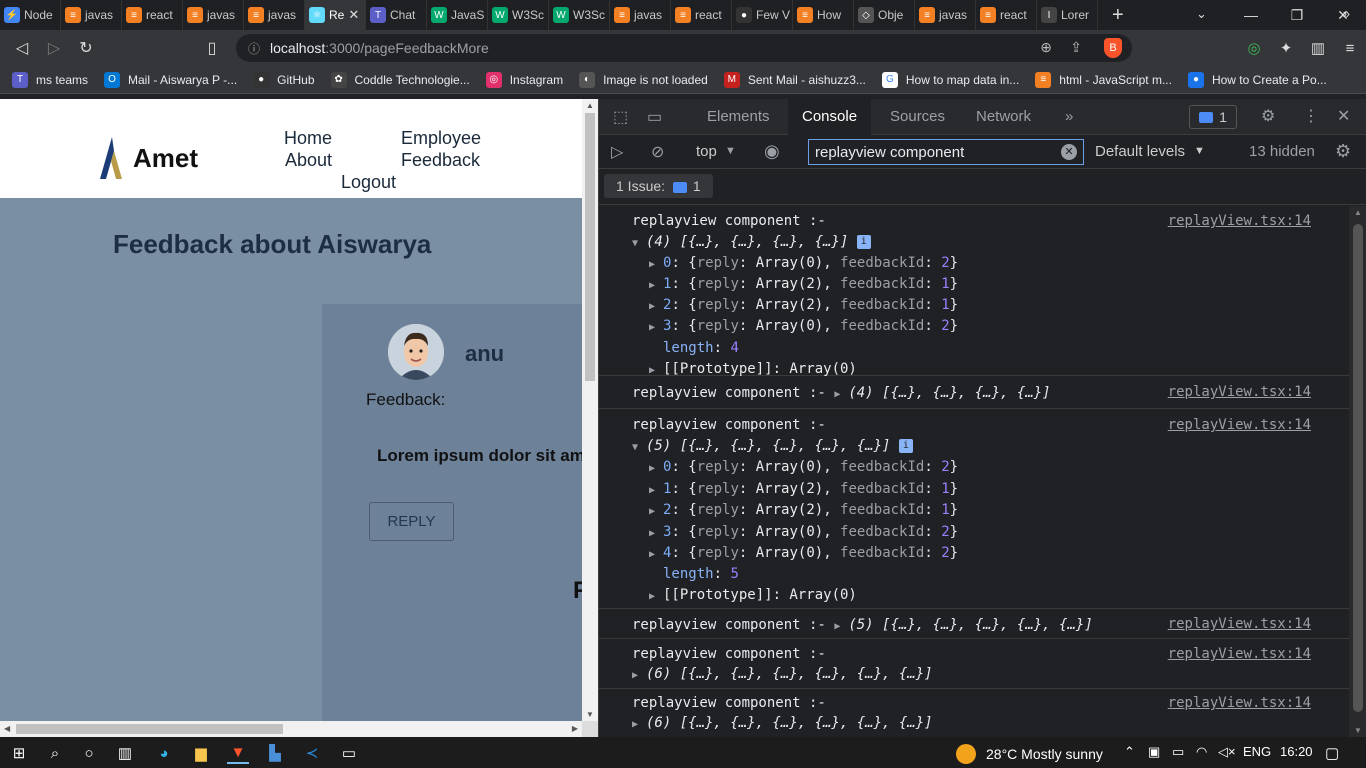  Describe the element at coordinates (1213, 117) in the screenshot. I see `issues-badge: 1` at that location.